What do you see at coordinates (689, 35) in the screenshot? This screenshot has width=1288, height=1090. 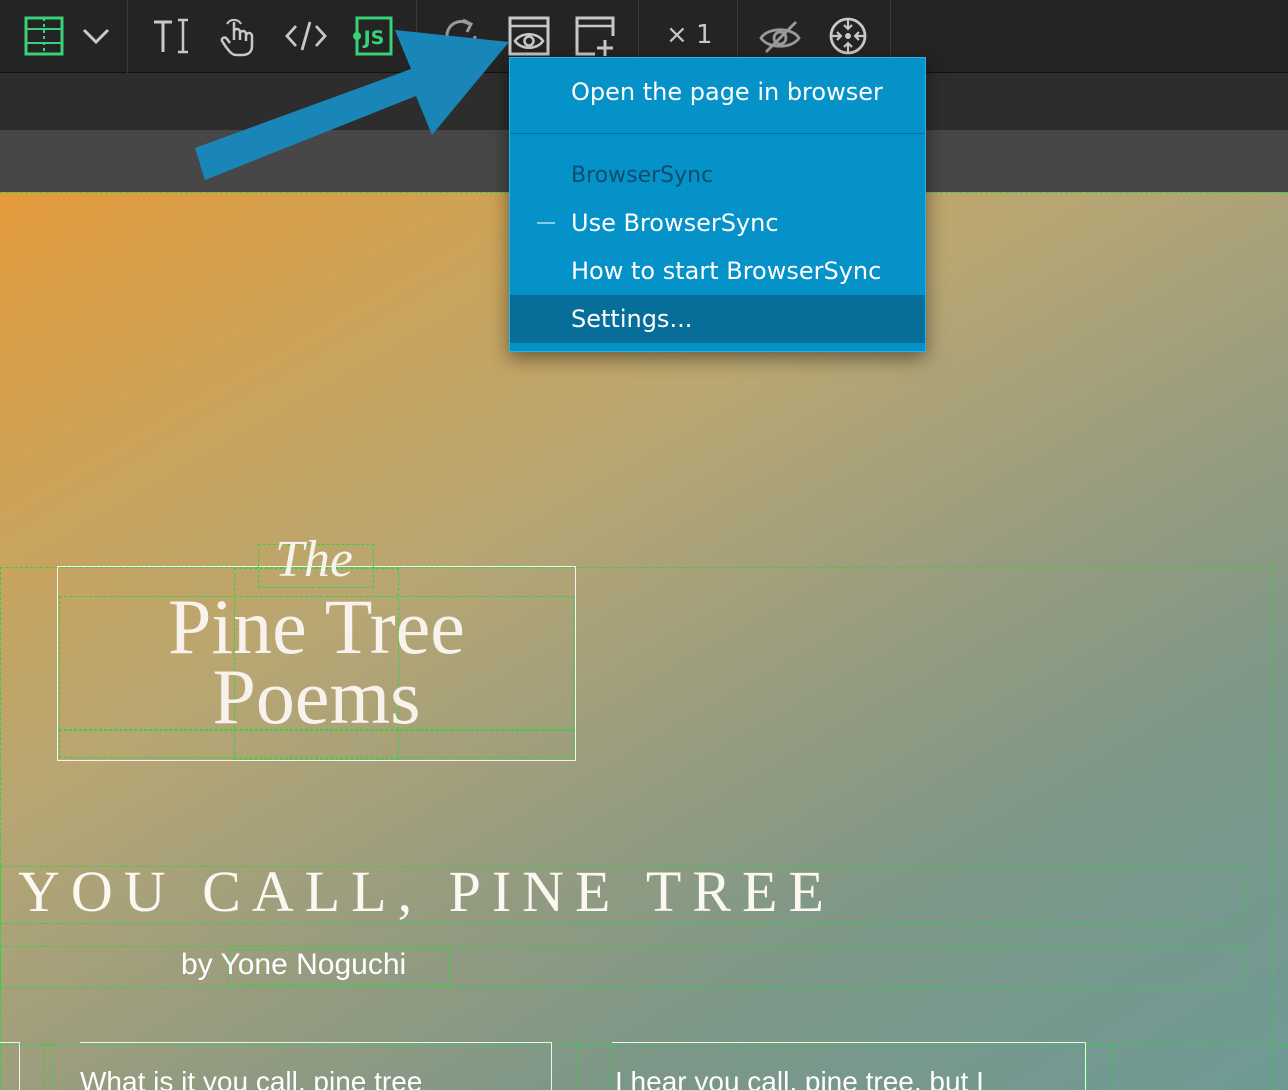 I see `zoom-level: × 1` at bounding box center [689, 35].